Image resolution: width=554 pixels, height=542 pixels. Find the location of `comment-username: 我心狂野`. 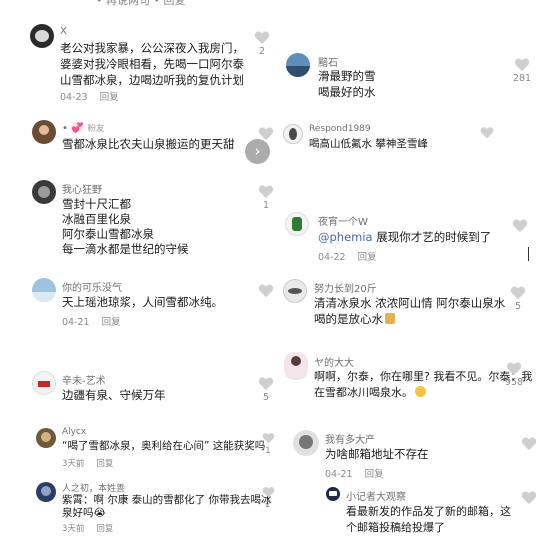

comment-username: 我心狂野 is located at coordinates (82, 188).